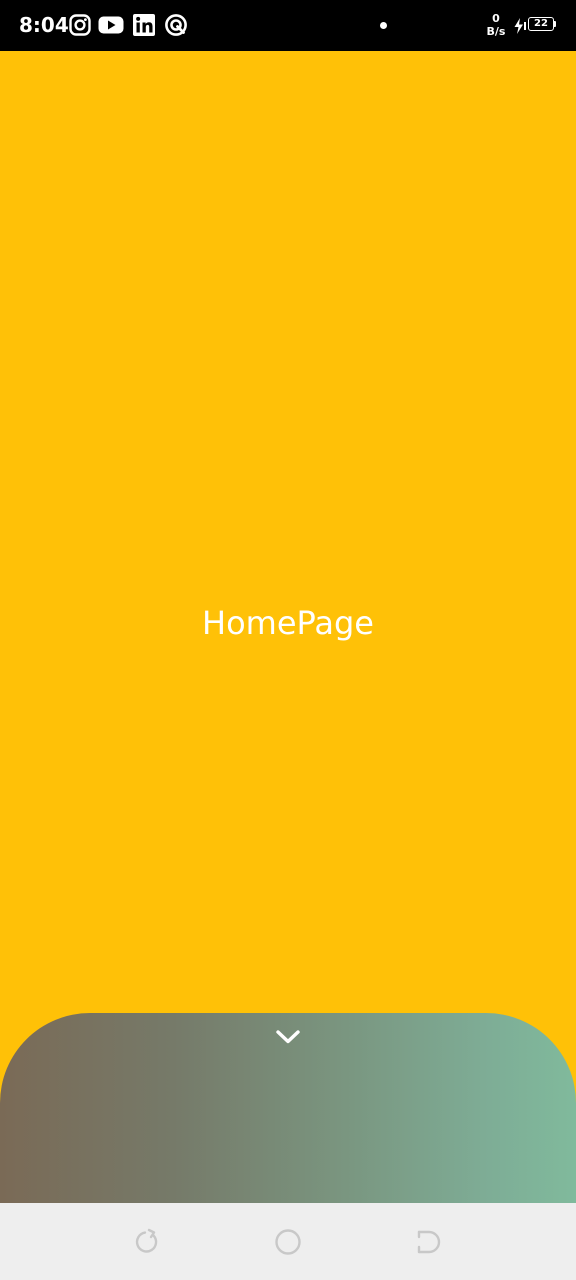 This screenshot has height=1280, width=576. I want to click on status-bar: 8:04 0 B/s 22, so click(288, 25).